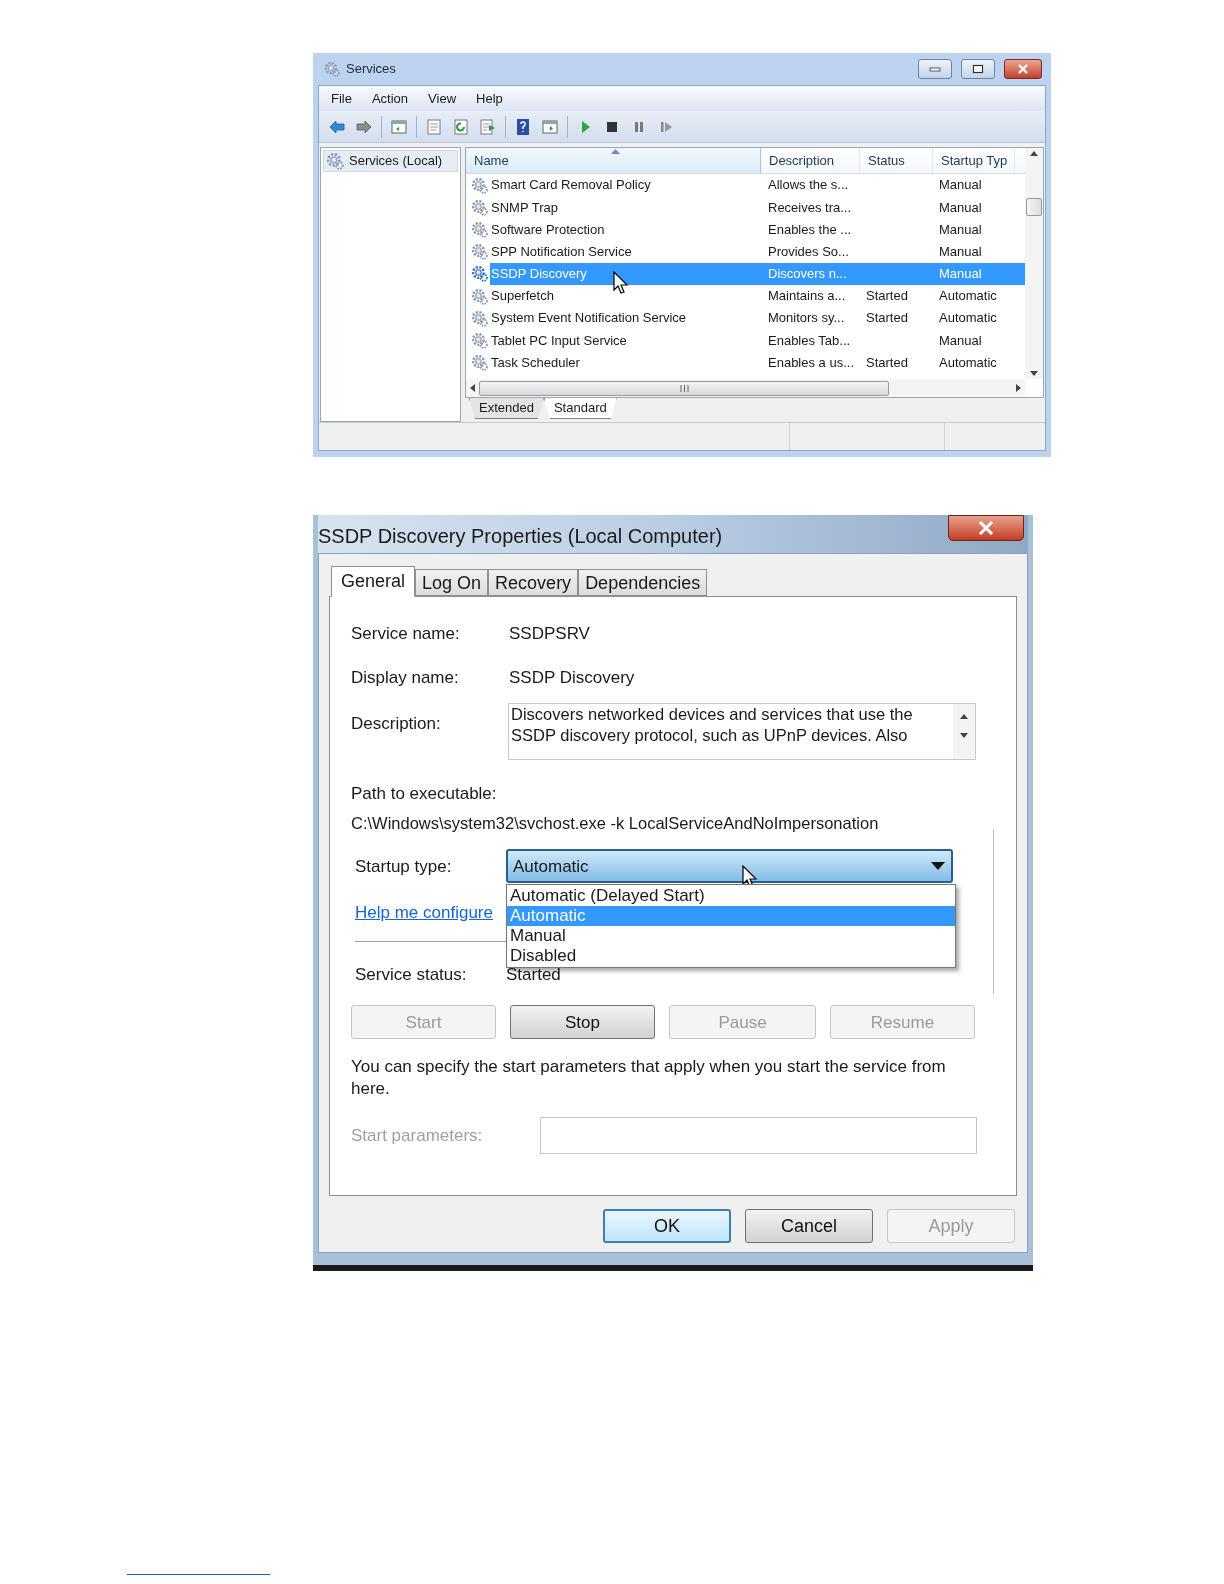 Image resolution: width=1224 pixels, height=1584 pixels. Describe the element at coordinates (615, 823) in the screenshot. I see `field-value: C:\Windows\system32\svchost.exe -k LocalServiceAndNoImpersonation` at that location.